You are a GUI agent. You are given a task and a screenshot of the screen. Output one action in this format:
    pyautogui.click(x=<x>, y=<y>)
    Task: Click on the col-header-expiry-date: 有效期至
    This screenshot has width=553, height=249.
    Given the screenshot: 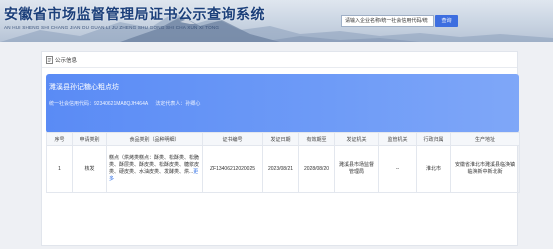 What is the action you would take?
    pyautogui.click(x=316, y=139)
    